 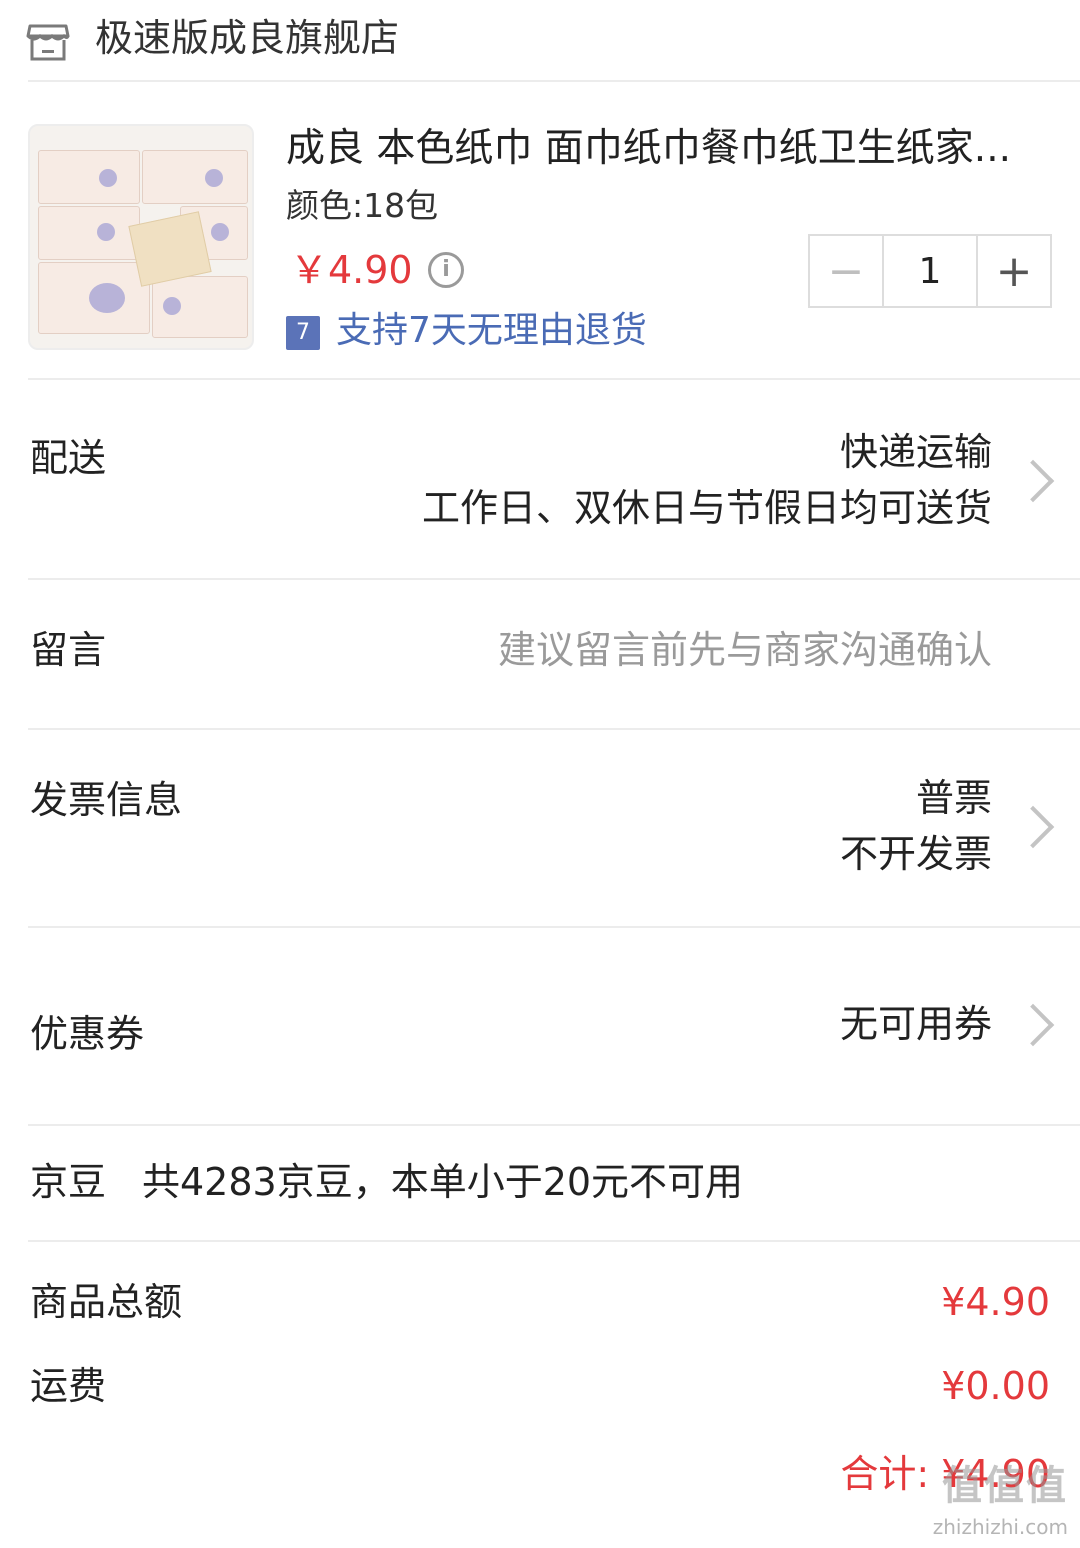 What do you see at coordinates (915, 452) in the screenshot?
I see `delivery-method: 快递运输` at bounding box center [915, 452].